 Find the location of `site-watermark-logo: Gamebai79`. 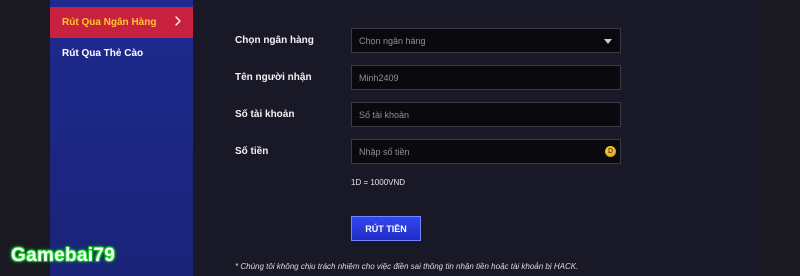

site-watermark-logo: Gamebai79 is located at coordinates (63, 255).